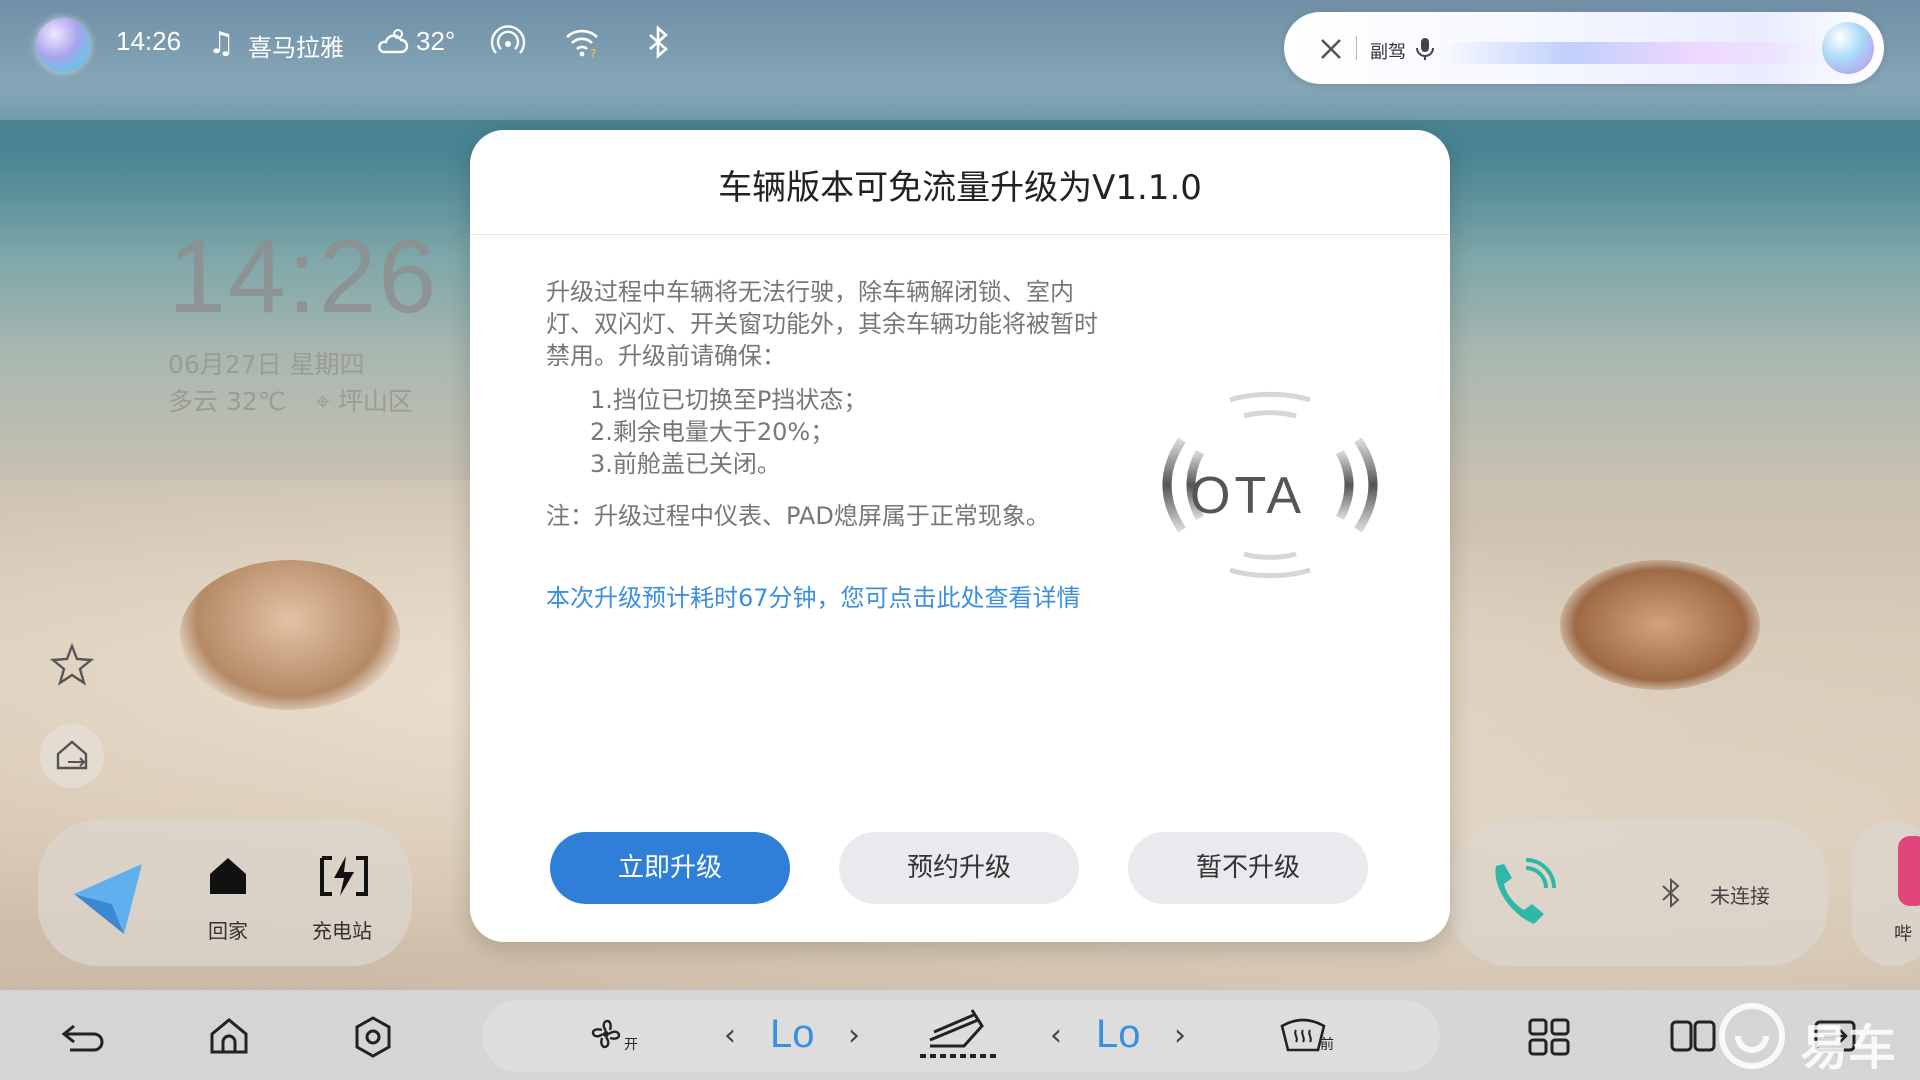 The height and width of the screenshot is (1080, 1920). I want to click on divider, so click(1356, 48).